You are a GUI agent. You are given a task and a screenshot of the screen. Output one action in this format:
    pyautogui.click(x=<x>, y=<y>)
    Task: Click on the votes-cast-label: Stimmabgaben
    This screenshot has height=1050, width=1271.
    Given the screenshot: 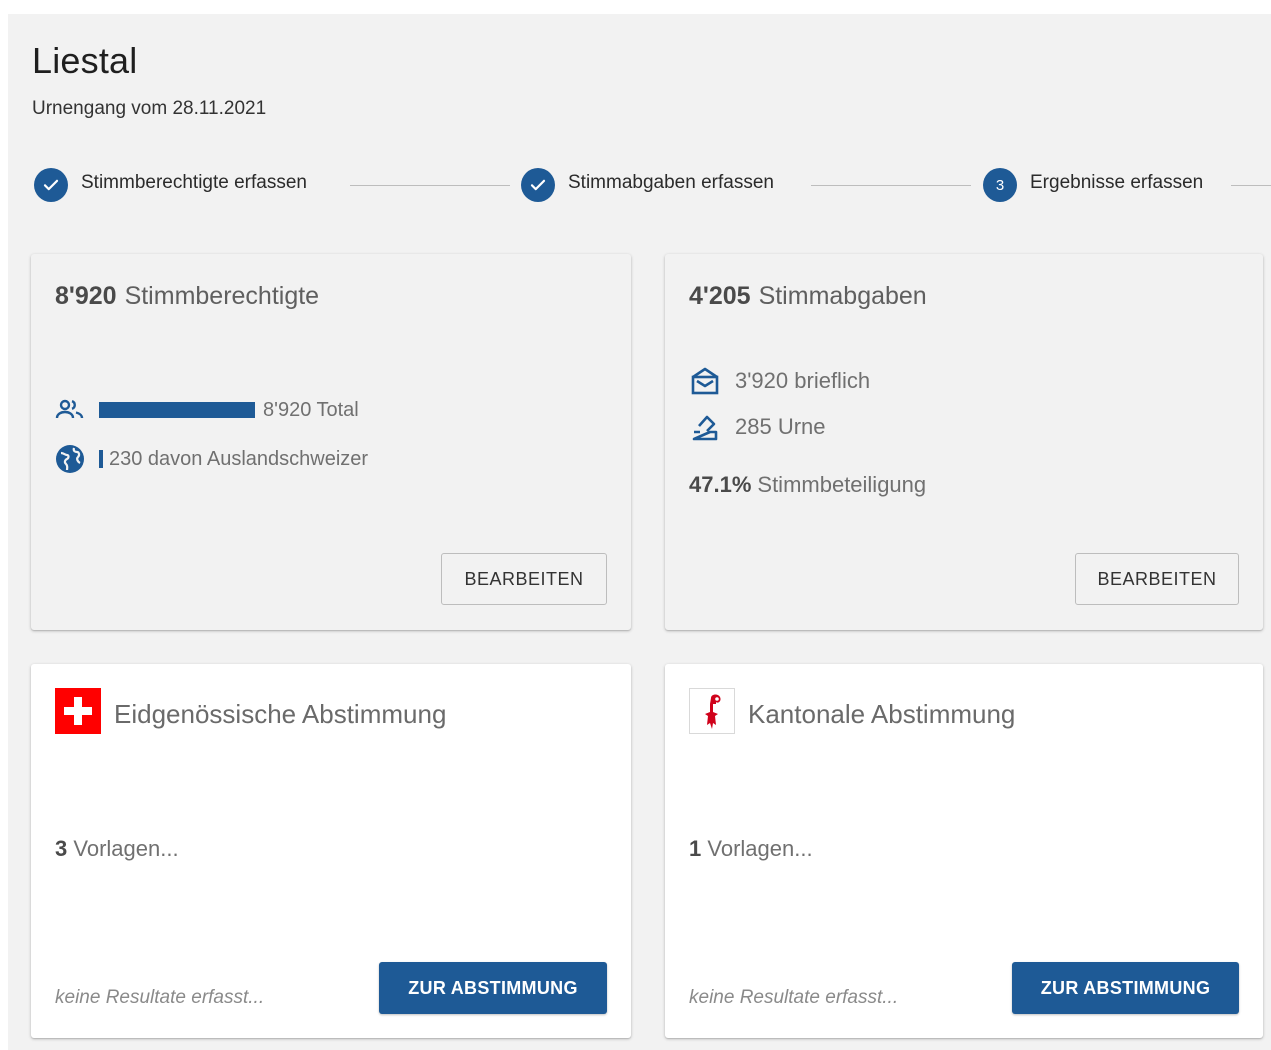 What is the action you would take?
    pyautogui.click(x=842, y=296)
    